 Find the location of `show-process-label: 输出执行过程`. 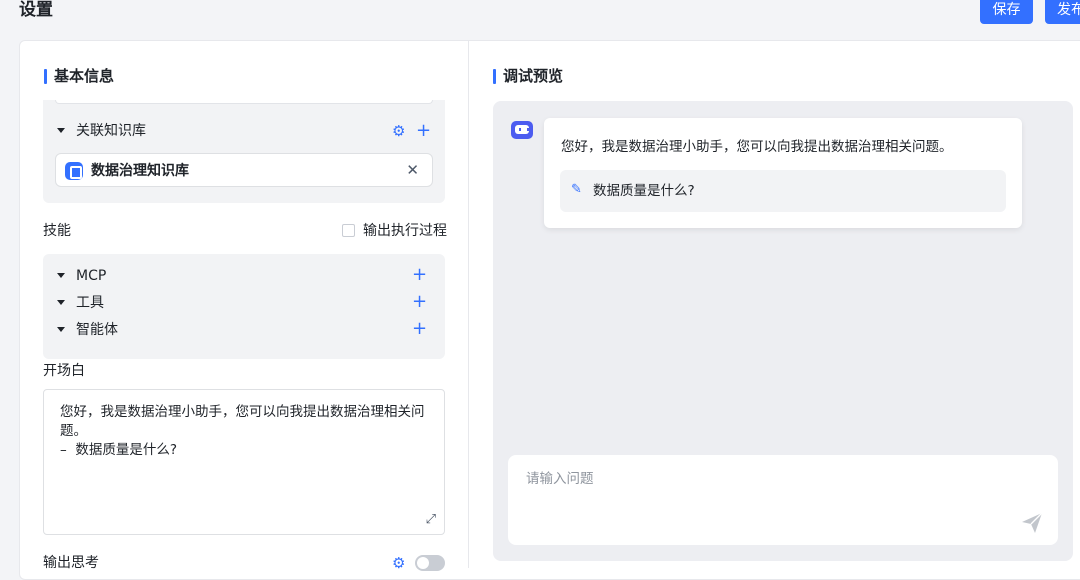

show-process-label: 输出执行过程 is located at coordinates (405, 231).